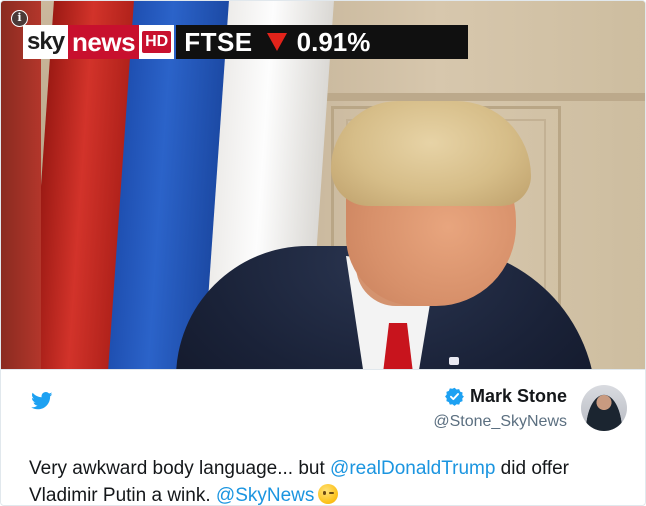 The height and width of the screenshot is (506, 646). Describe the element at coordinates (473, 97) in the screenshot. I see `wall-molding` at that location.